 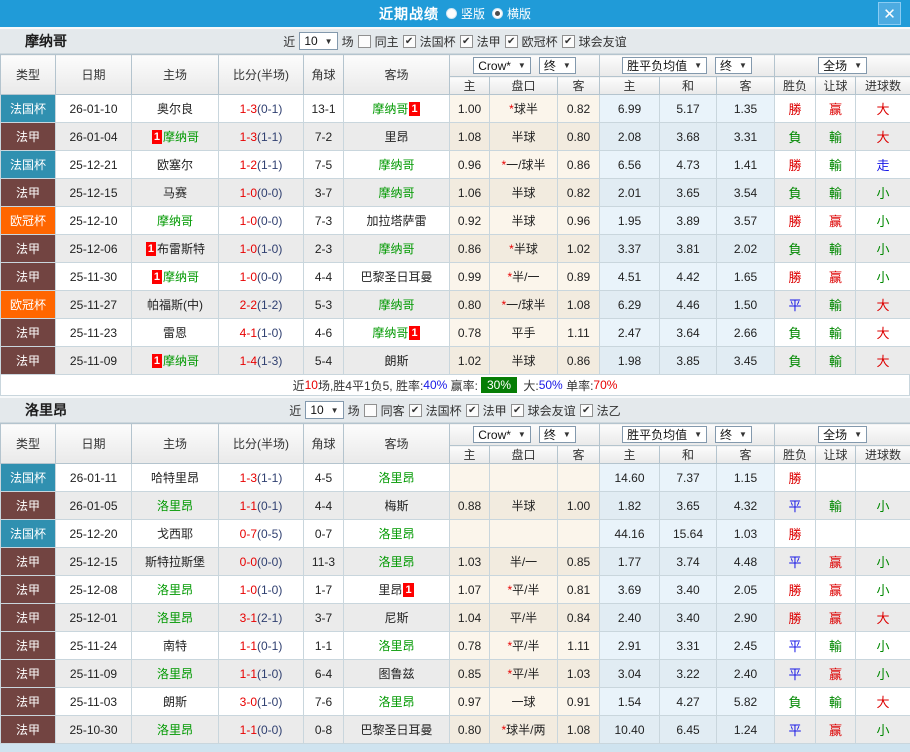 I want to click on away-team: 里昂, so click(x=396, y=136).